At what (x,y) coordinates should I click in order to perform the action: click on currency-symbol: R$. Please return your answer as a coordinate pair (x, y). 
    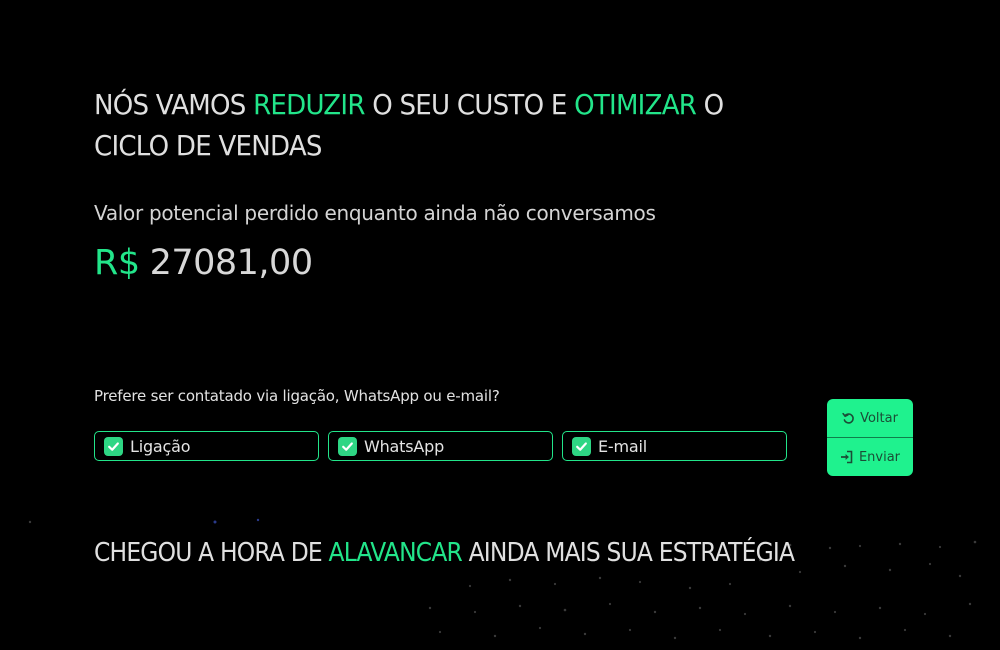
    Looking at the image, I should click on (117, 263).